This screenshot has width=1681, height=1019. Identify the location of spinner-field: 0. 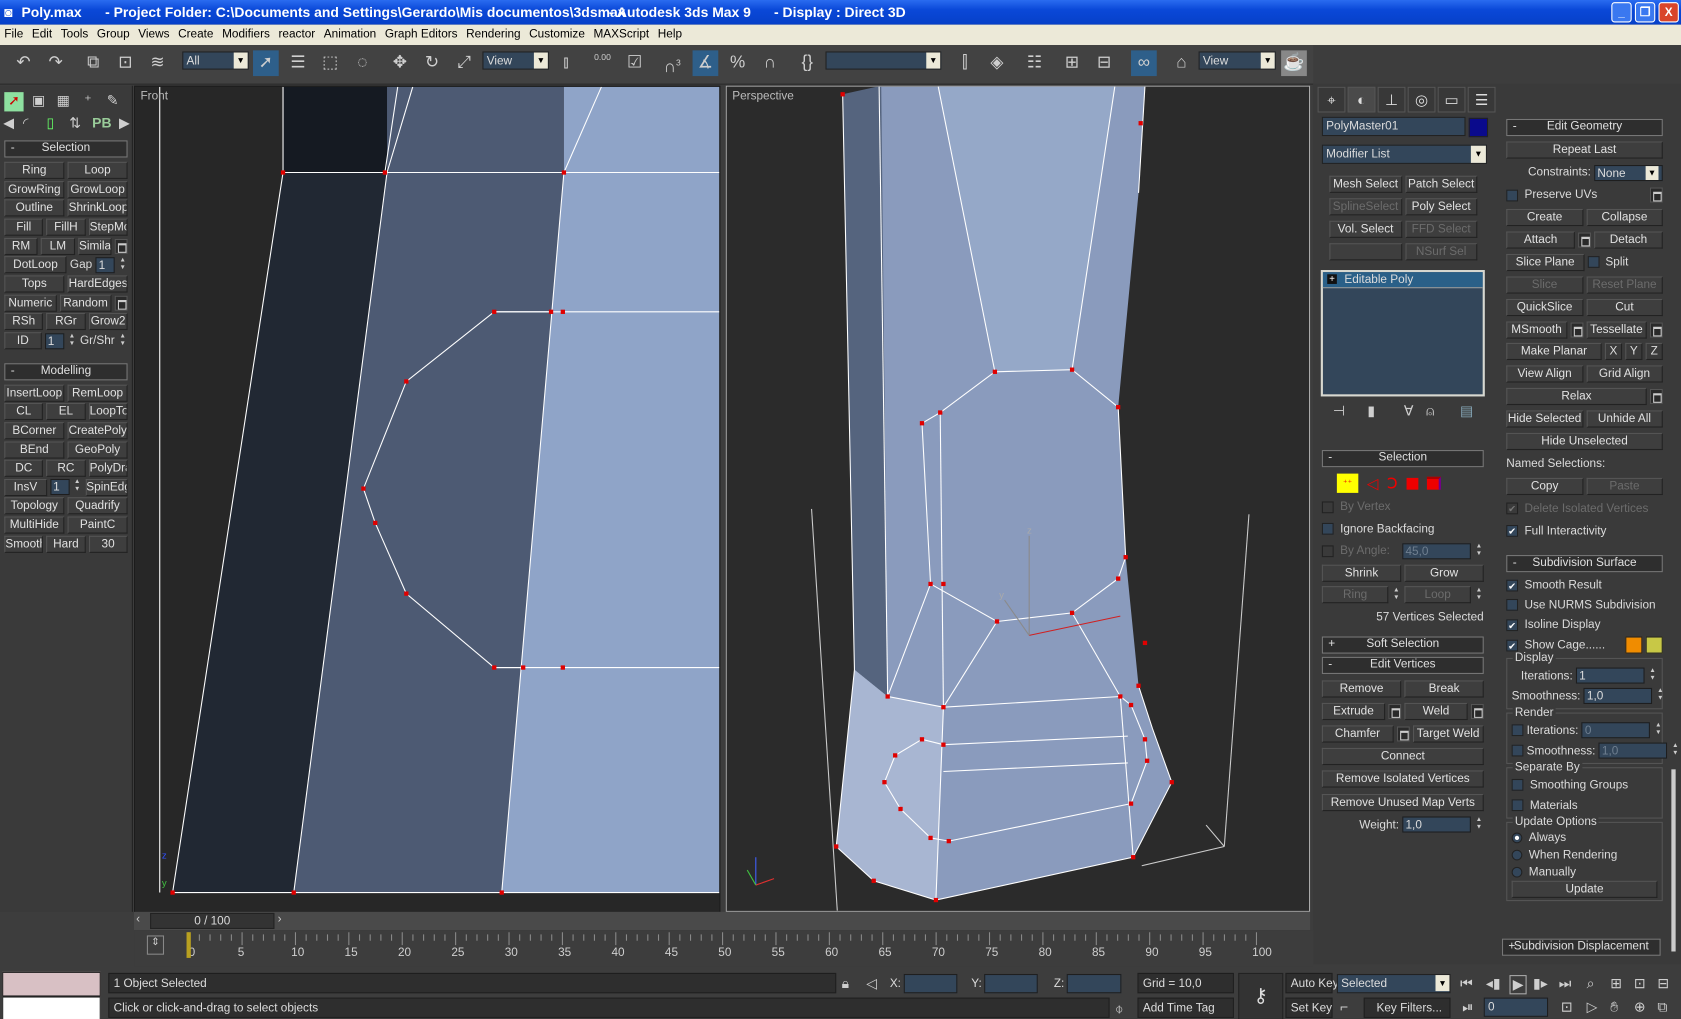
(1616, 730).